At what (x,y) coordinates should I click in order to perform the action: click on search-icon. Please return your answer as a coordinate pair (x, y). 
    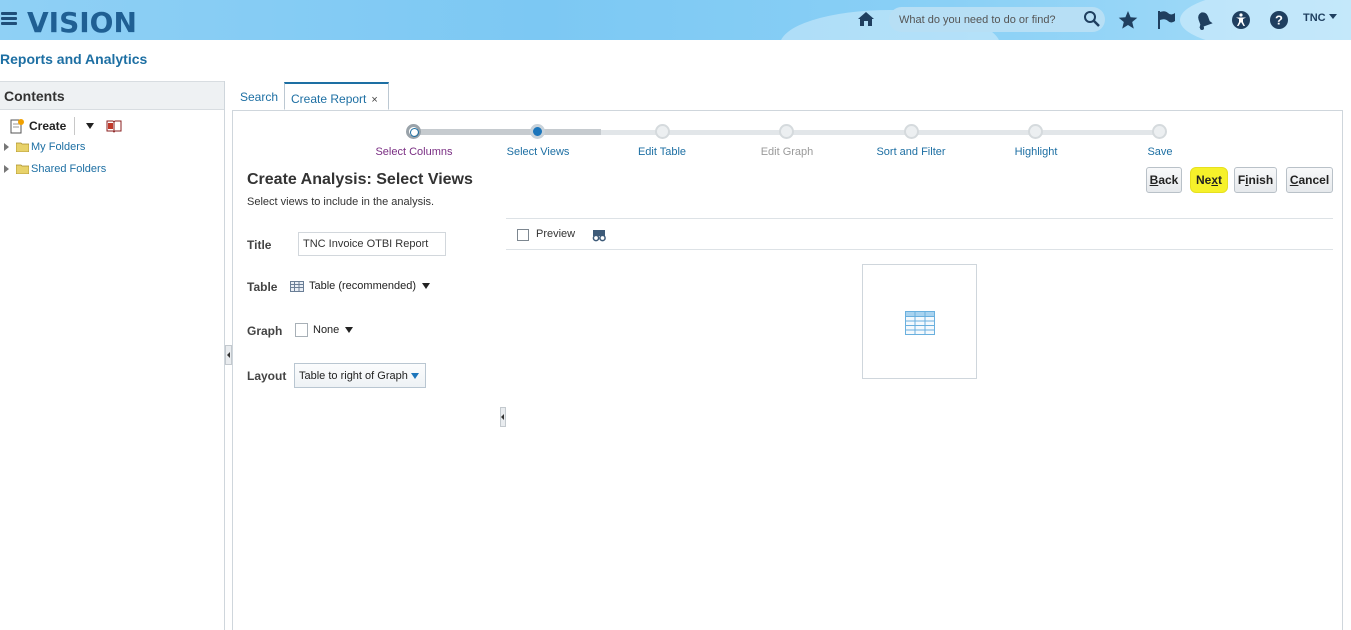
    Looking at the image, I should click on (1092, 19).